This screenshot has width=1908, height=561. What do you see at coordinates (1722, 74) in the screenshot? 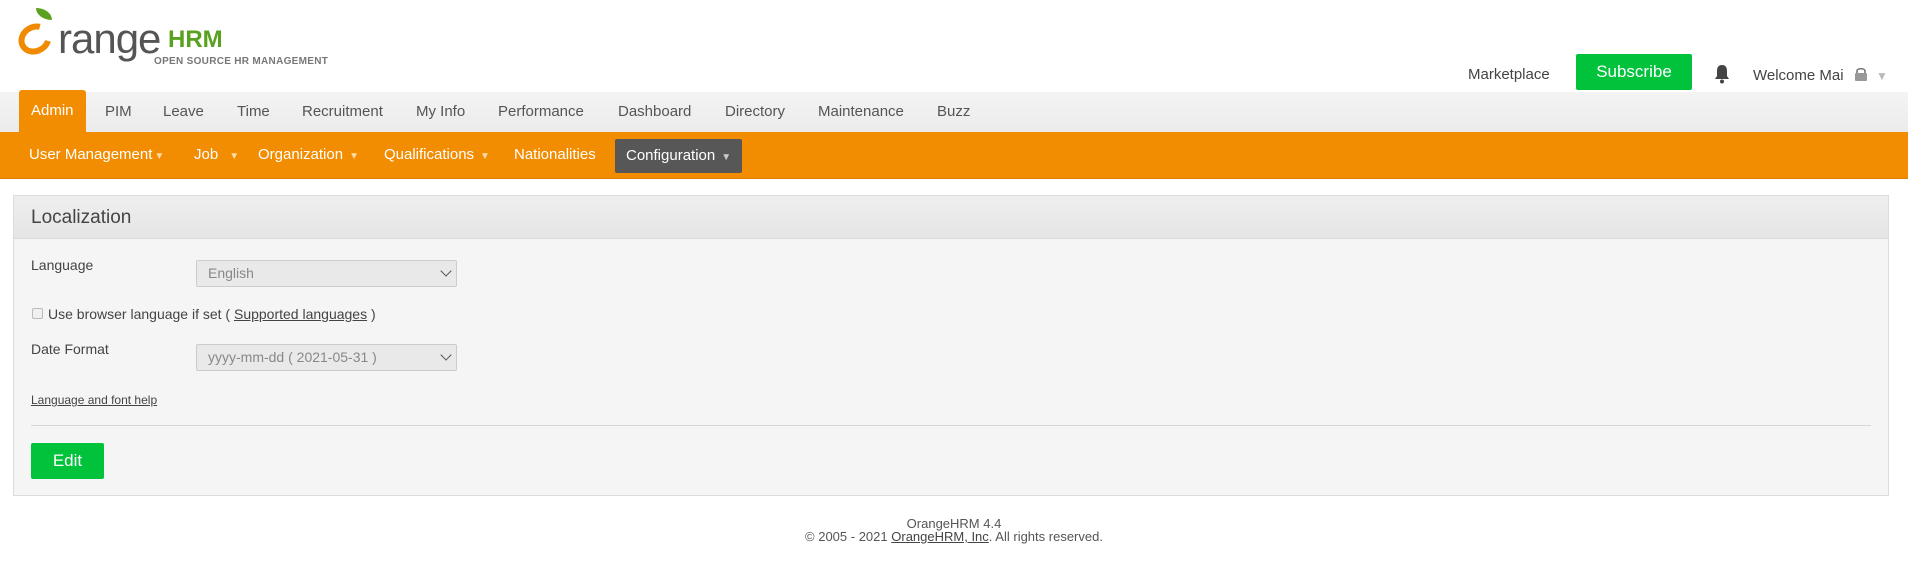
I see `bell-icon` at bounding box center [1722, 74].